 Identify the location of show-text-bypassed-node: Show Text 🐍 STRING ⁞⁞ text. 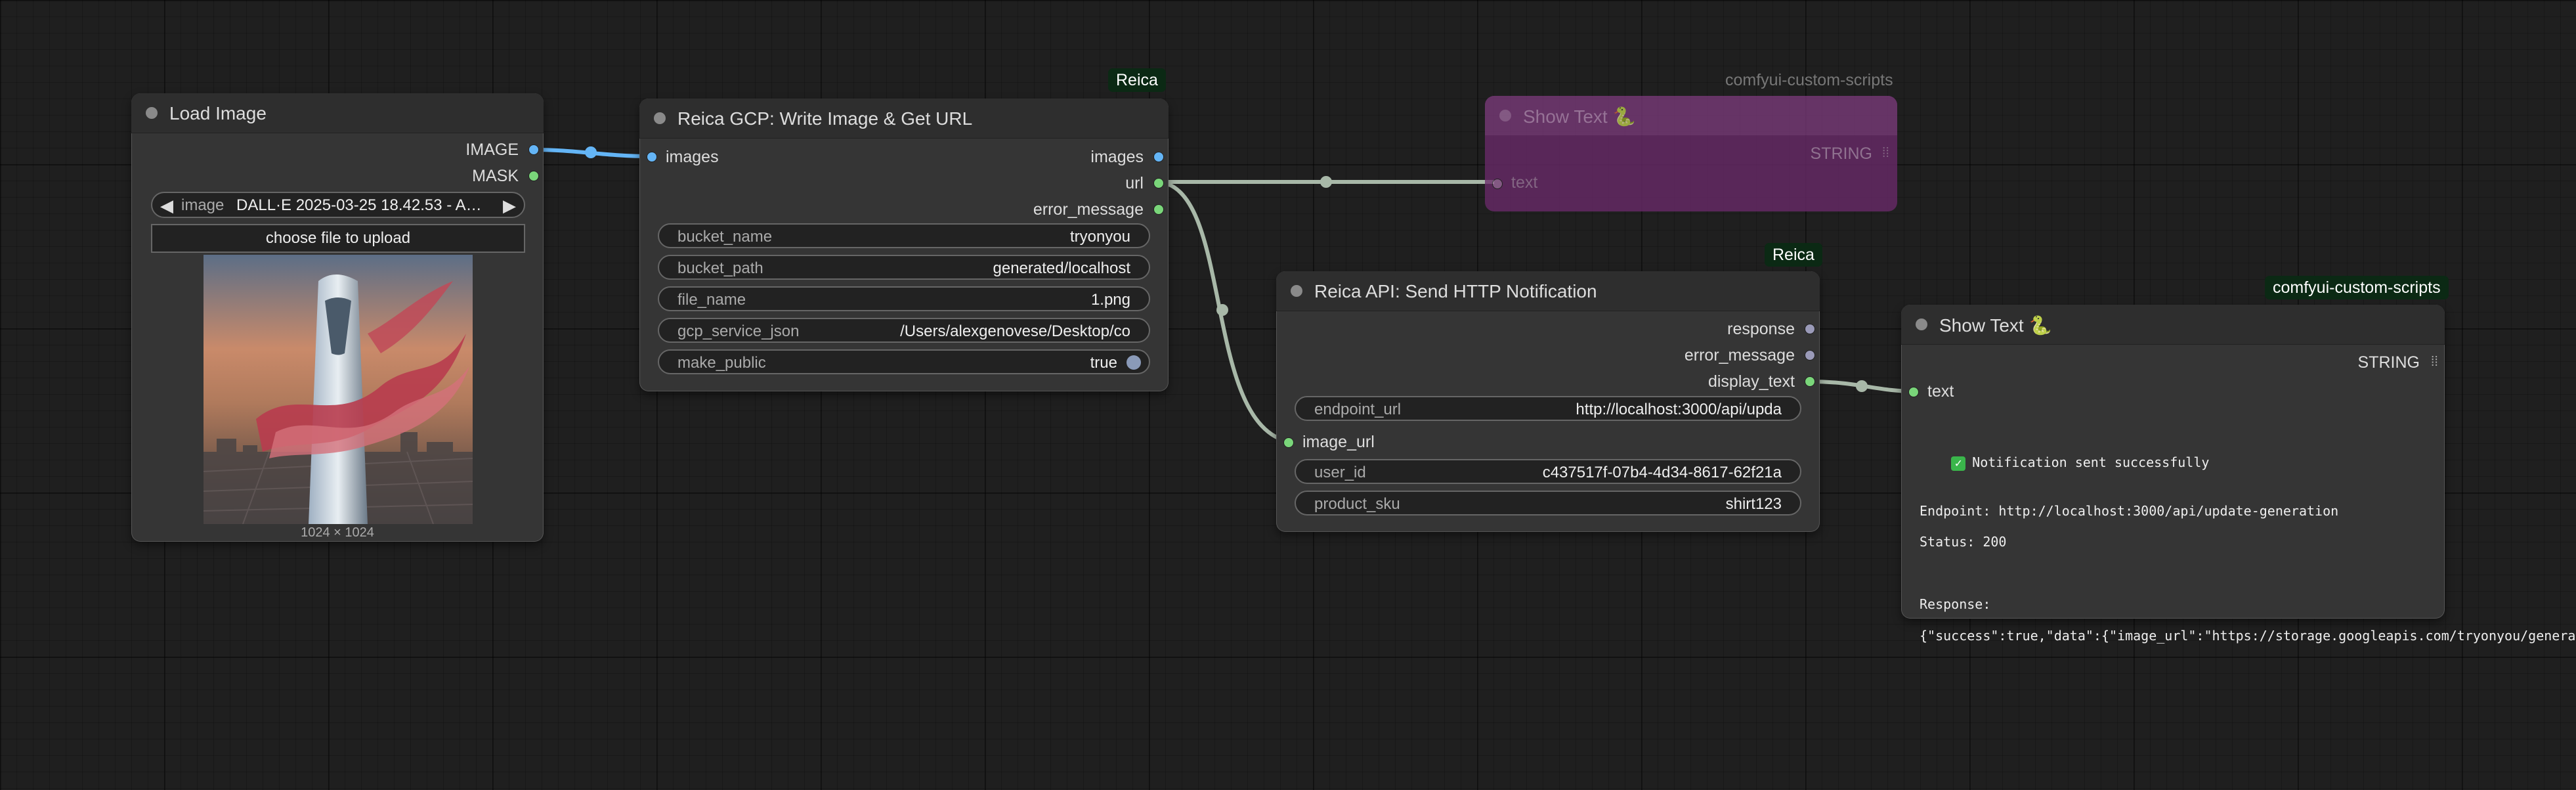
(1691, 153).